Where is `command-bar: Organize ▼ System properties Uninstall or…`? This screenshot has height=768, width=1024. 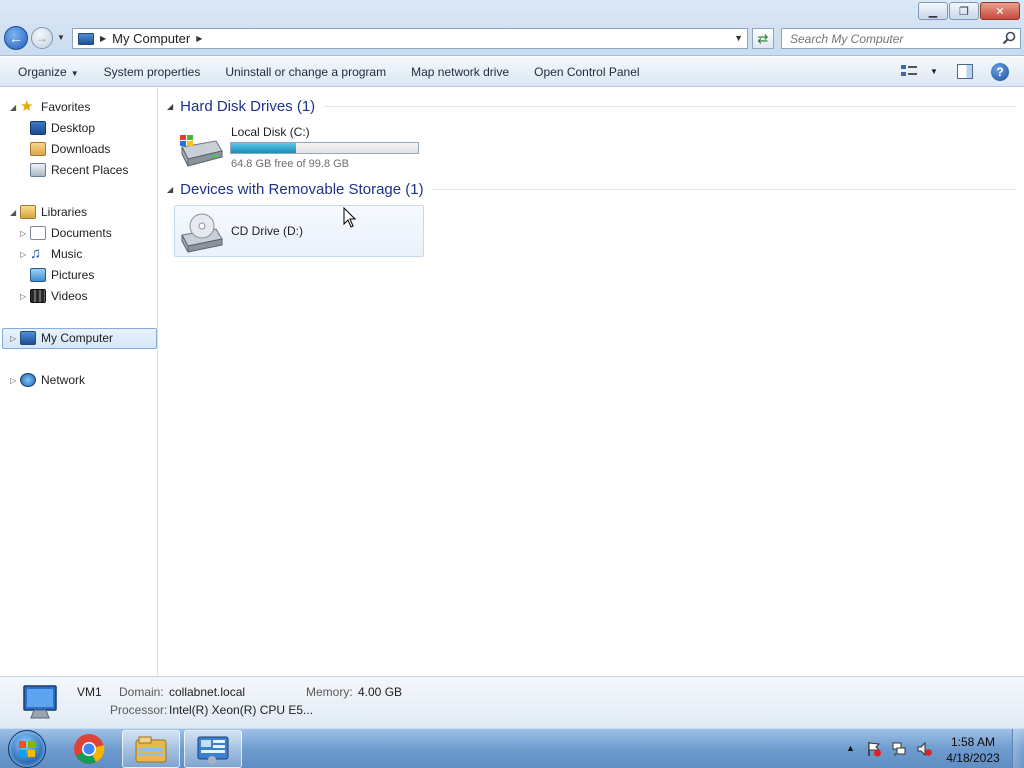
command-bar: Organize ▼ System properties Uninstall or… is located at coordinates (512, 72).